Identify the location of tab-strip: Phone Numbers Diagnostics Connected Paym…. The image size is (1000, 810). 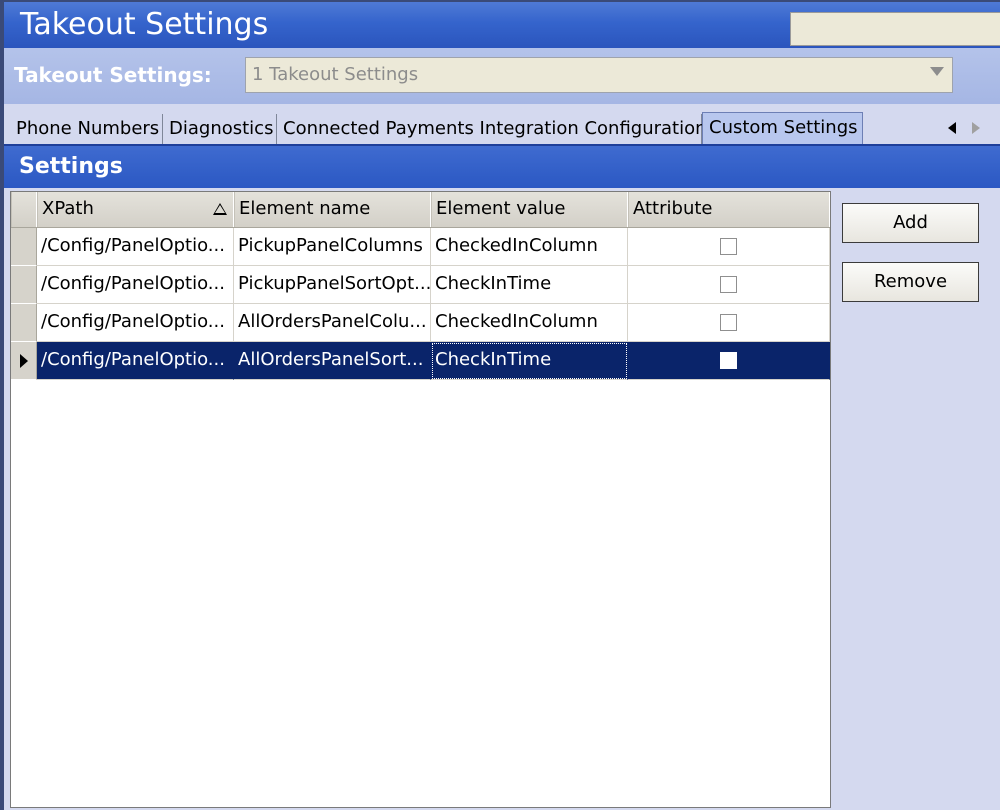
(502, 125).